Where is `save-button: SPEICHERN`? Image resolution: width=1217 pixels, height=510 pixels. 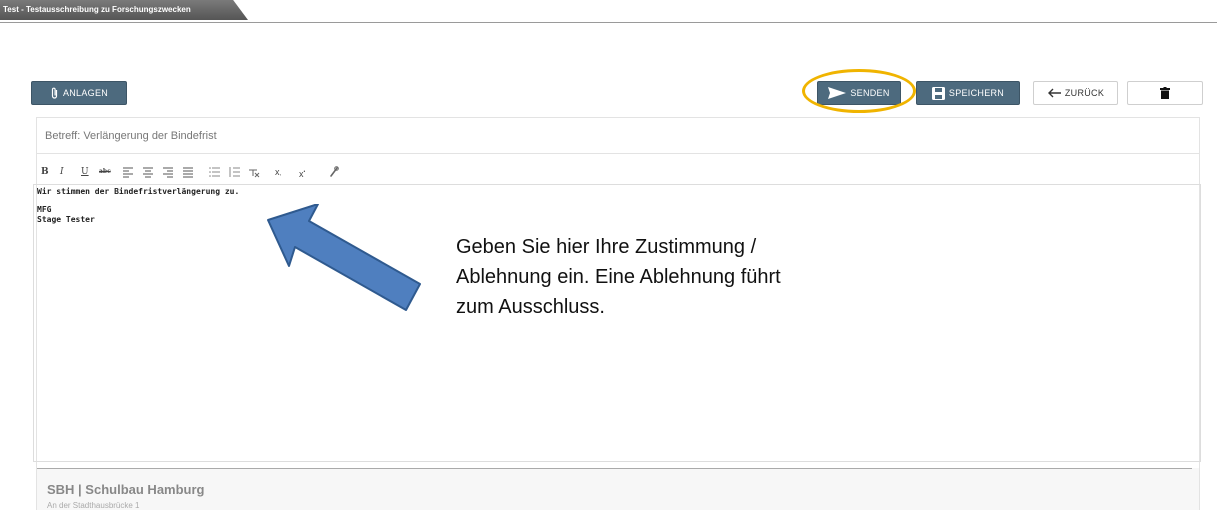
save-button: SPEICHERN is located at coordinates (968, 93).